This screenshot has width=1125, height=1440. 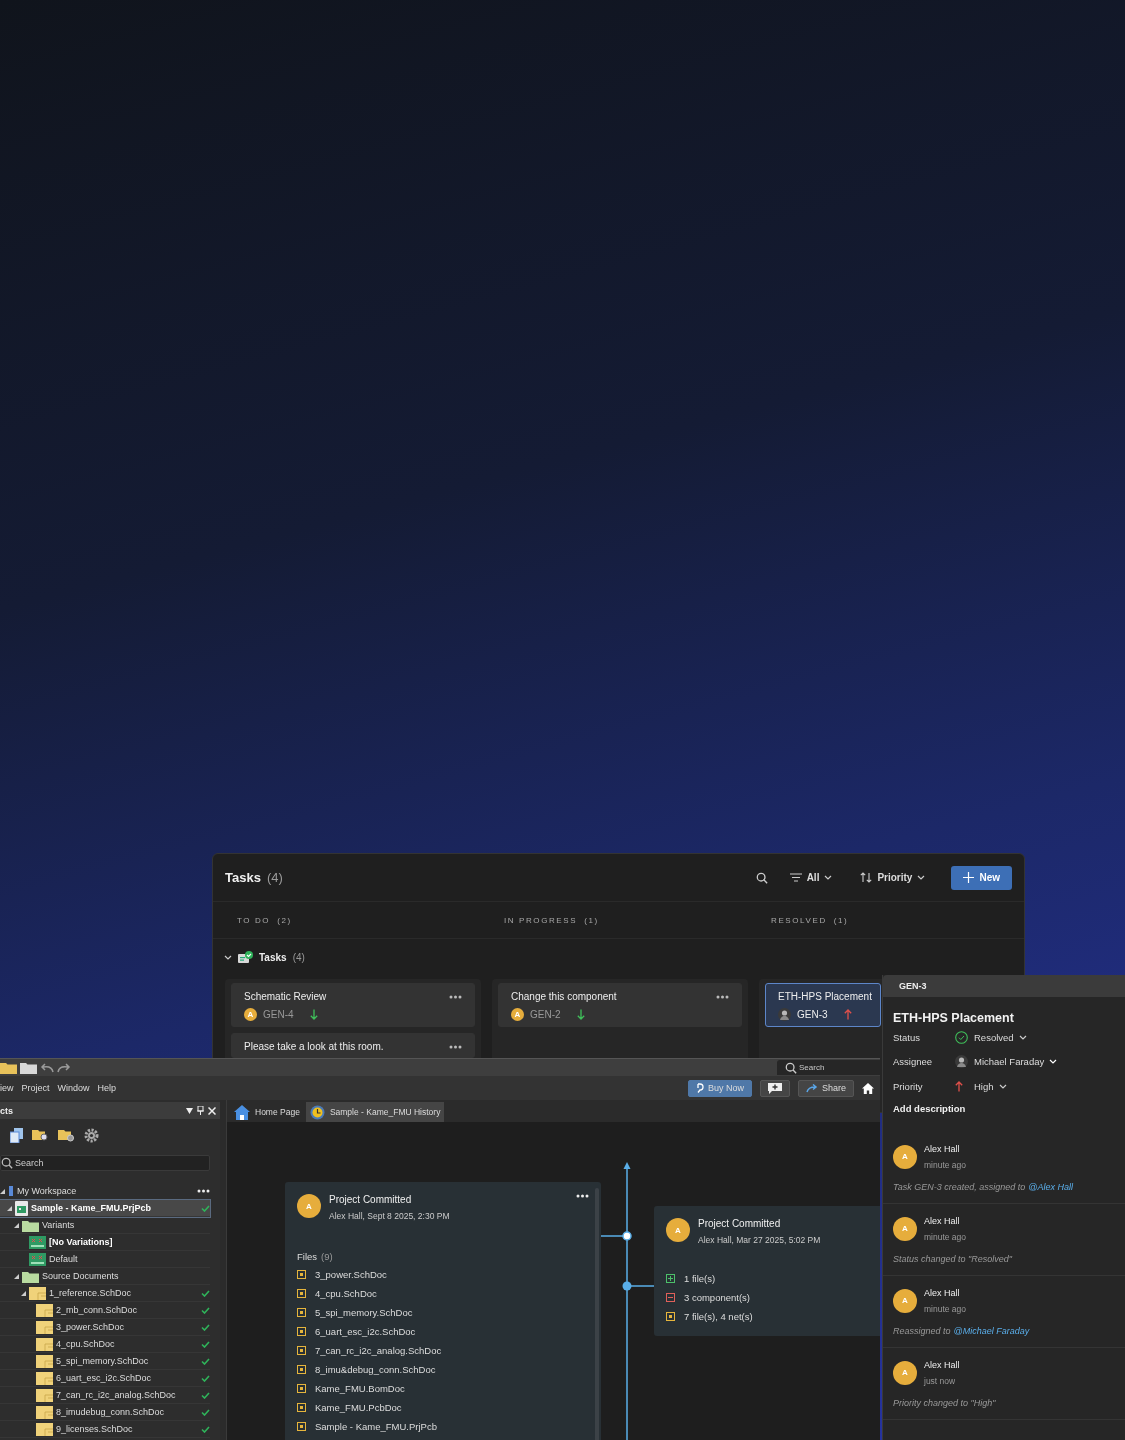 I want to click on share-arrow-icon, so click(x=811, y=1088).